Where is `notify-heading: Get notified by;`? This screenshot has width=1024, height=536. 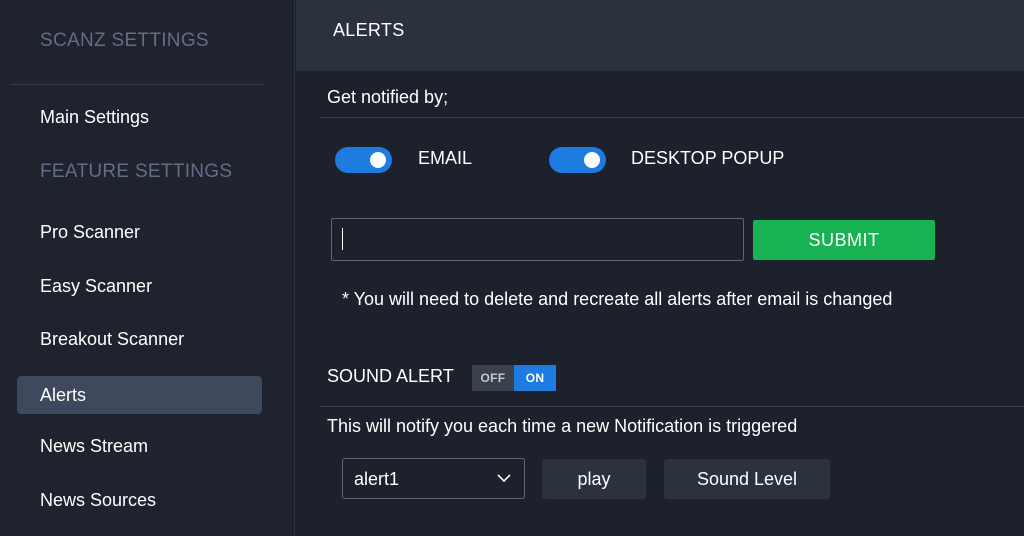
notify-heading: Get notified by; is located at coordinates (388, 97).